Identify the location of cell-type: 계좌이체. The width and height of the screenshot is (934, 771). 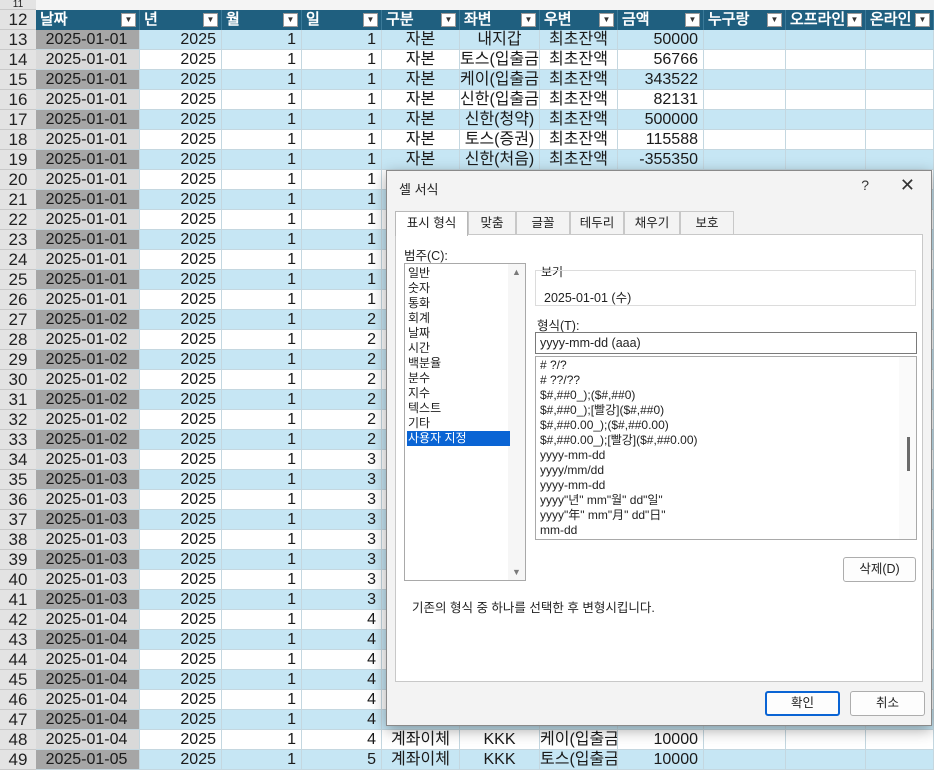
(421, 740).